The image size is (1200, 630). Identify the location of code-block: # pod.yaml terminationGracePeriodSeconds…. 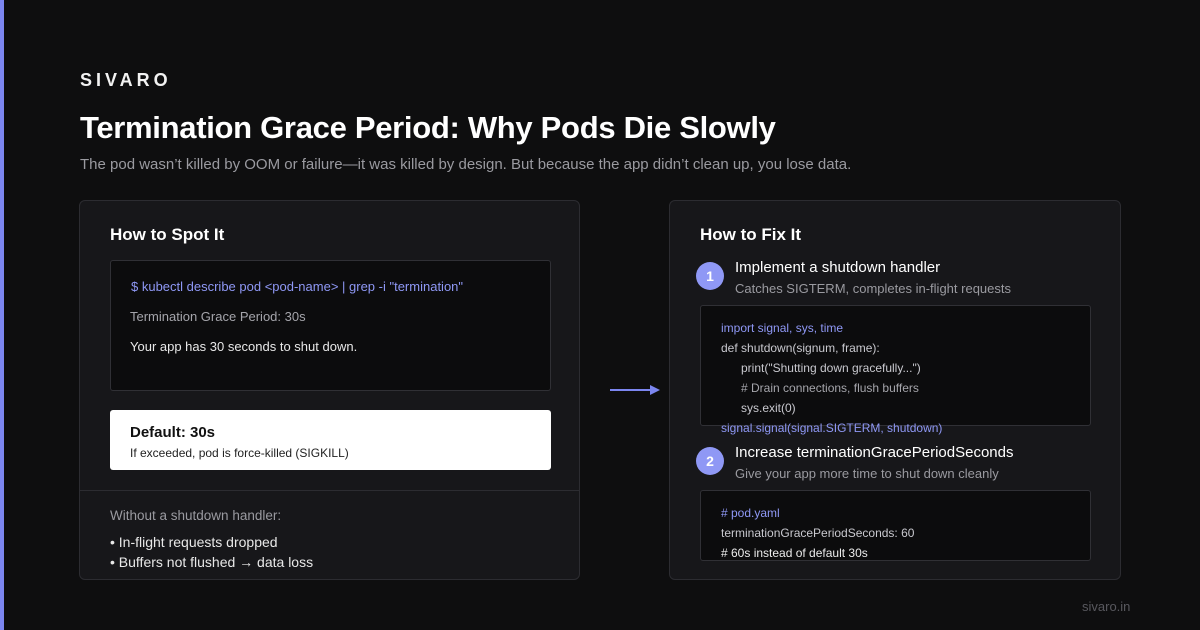
(895, 525).